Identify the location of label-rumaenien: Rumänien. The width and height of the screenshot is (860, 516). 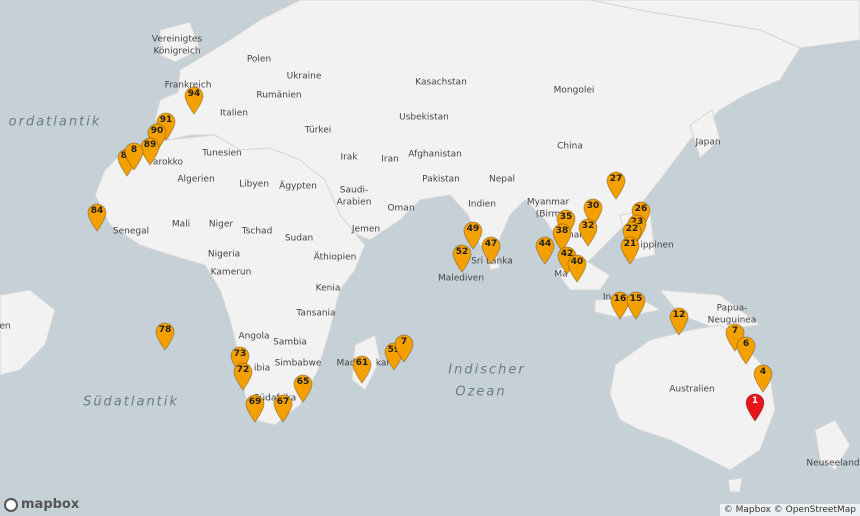
(279, 95).